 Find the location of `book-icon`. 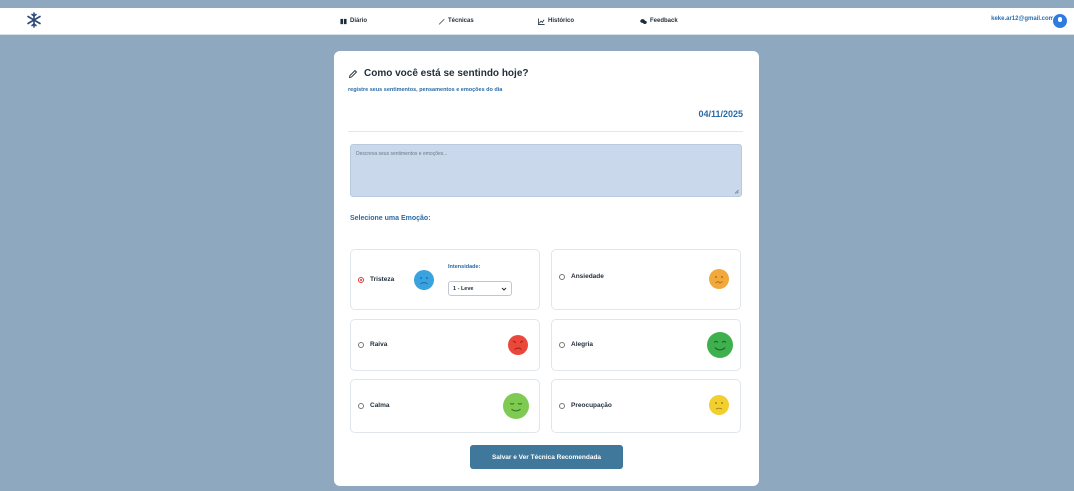

book-icon is located at coordinates (343, 21).